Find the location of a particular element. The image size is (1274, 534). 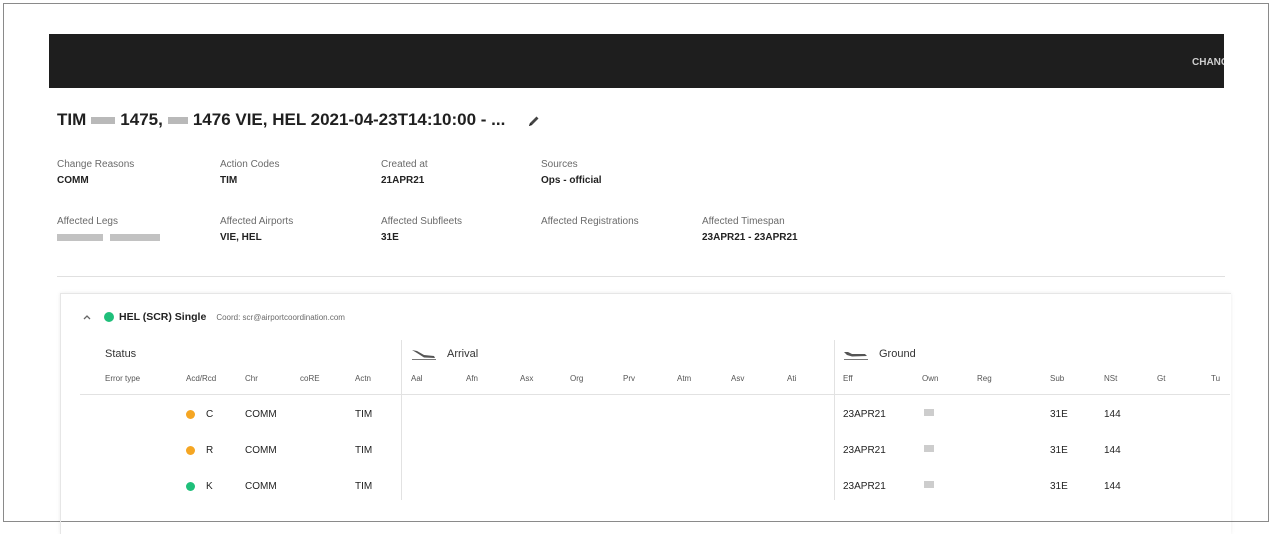

redacted-flight-prefix is located at coordinates (103, 120).